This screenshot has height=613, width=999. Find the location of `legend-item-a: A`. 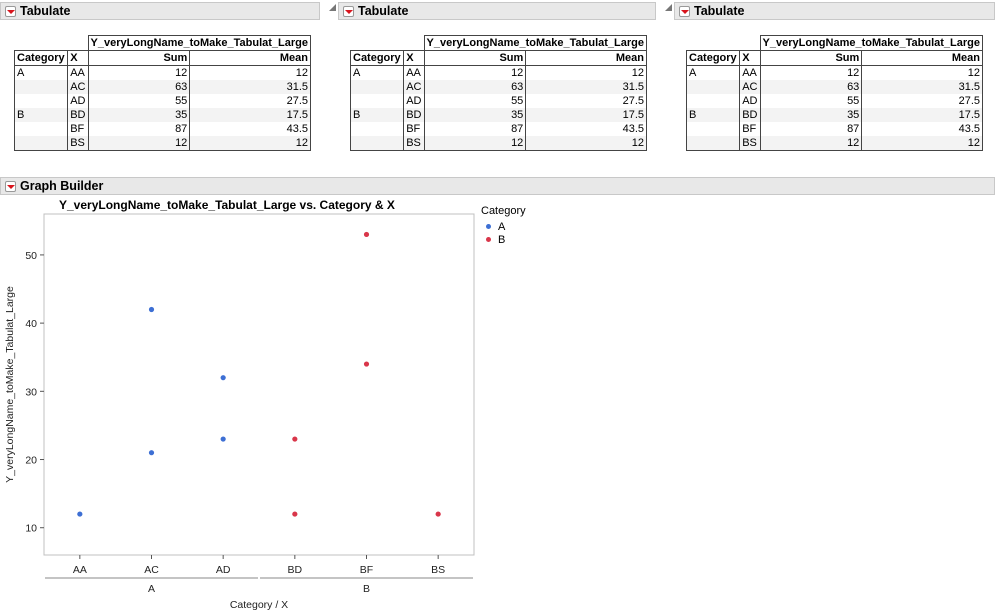

legend-item-a: A is located at coordinates (506, 226).